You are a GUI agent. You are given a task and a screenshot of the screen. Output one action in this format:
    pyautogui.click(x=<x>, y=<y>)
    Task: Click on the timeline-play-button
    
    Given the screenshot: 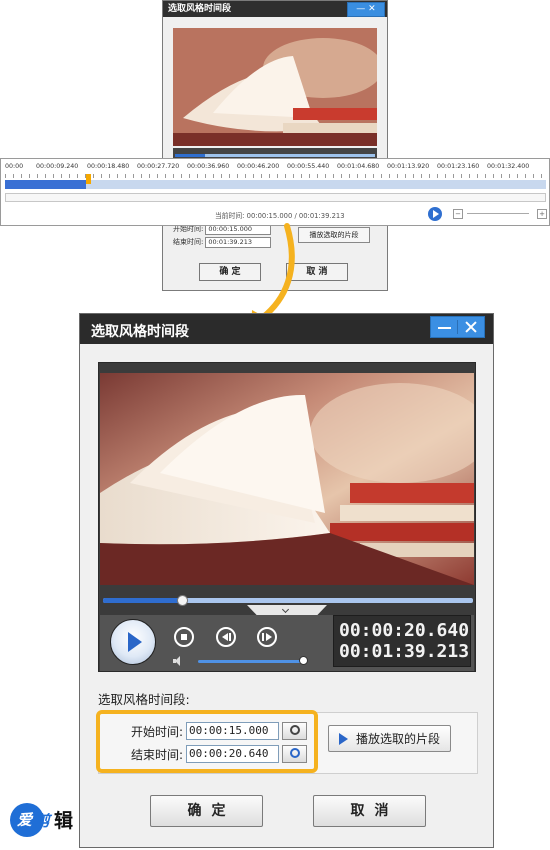 What is the action you would take?
    pyautogui.click(x=435, y=214)
    